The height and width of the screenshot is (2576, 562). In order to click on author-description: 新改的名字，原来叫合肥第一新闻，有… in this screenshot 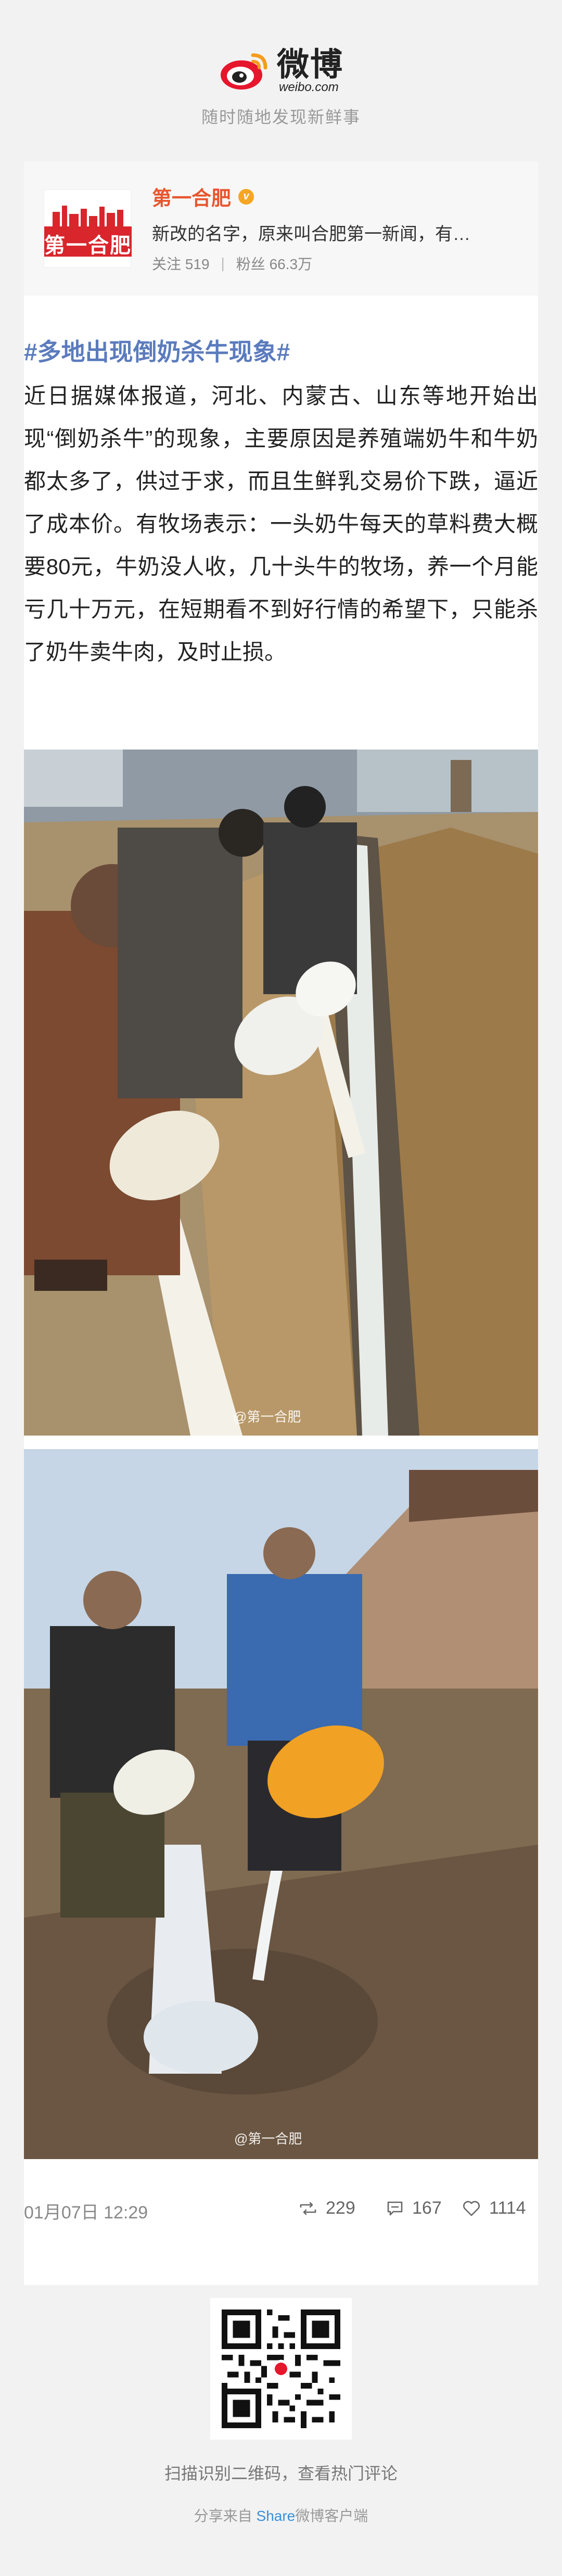, I will do `click(311, 234)`.